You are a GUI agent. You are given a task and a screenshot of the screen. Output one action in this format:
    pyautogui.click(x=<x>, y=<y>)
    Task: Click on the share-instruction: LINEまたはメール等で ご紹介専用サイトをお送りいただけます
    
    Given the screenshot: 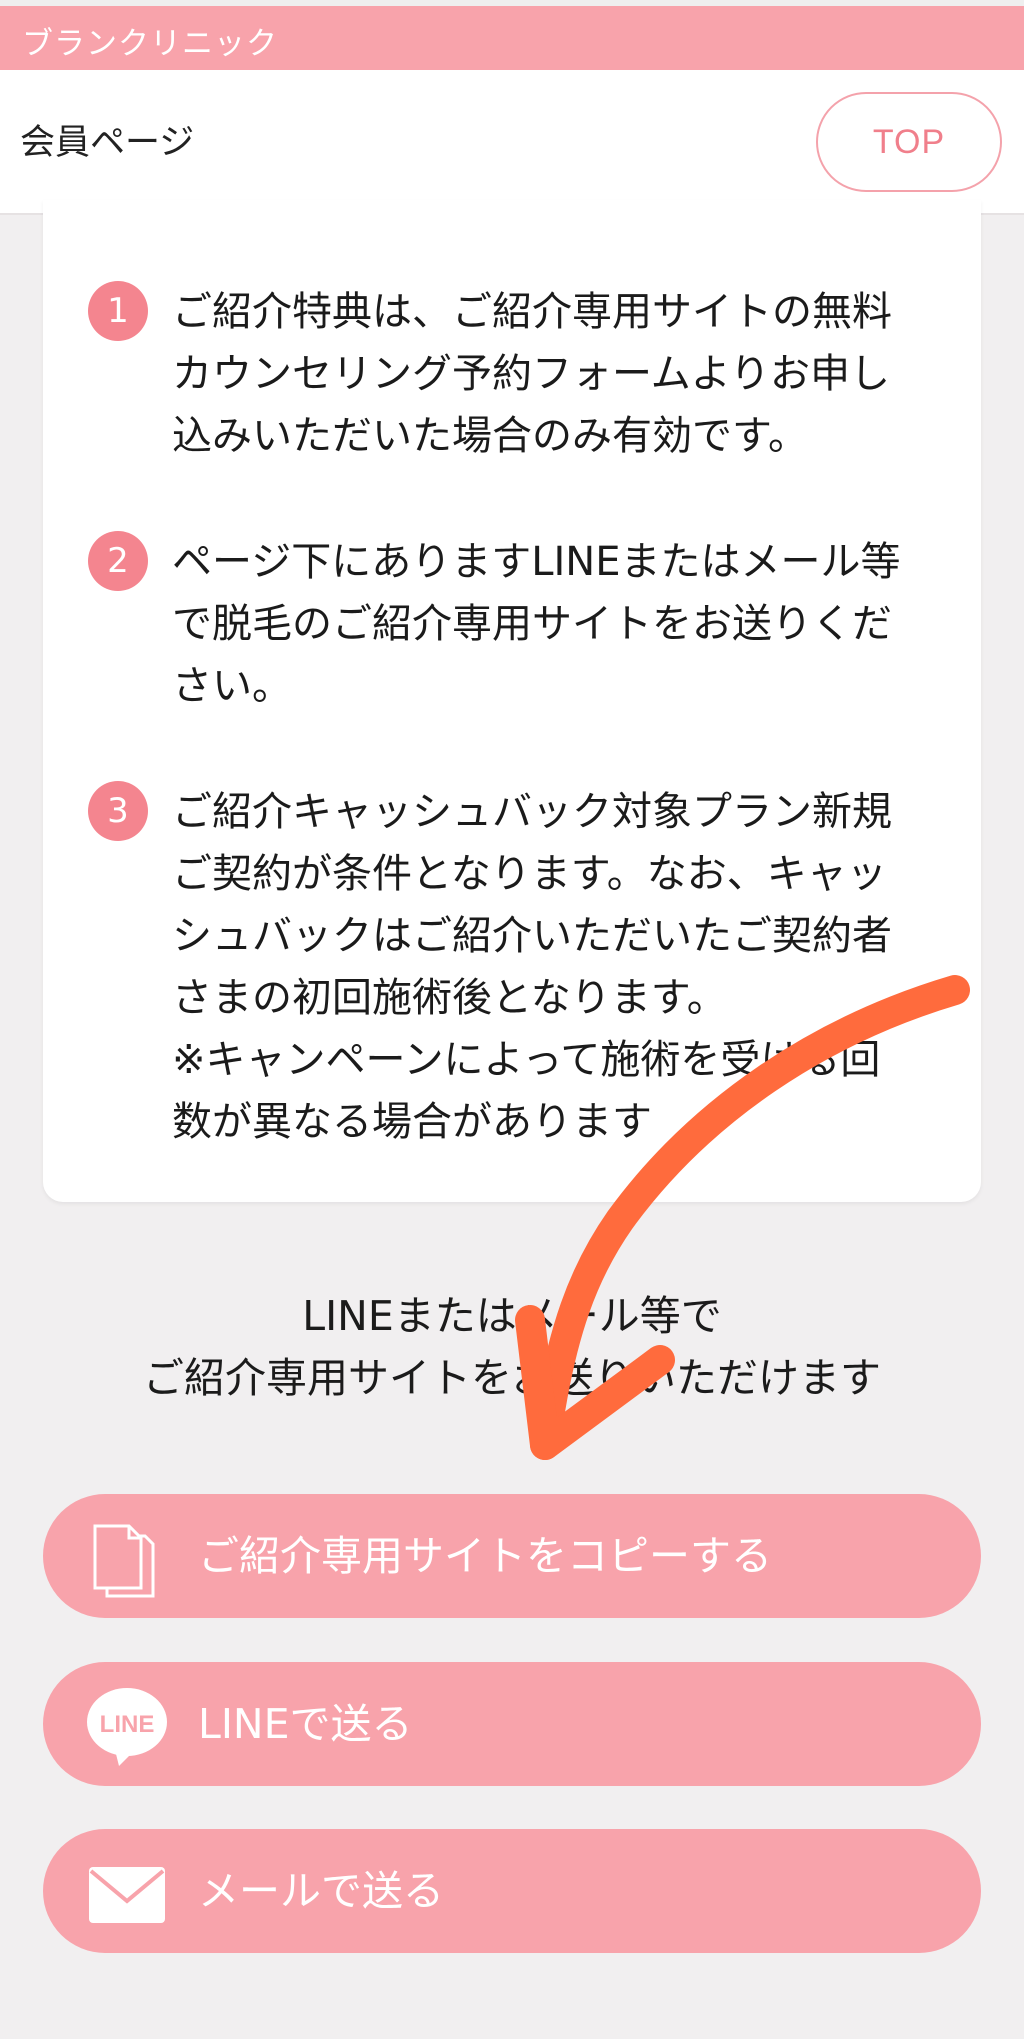 What is the action you would take?
    pyautogui.click(x=512, y=1347)
    